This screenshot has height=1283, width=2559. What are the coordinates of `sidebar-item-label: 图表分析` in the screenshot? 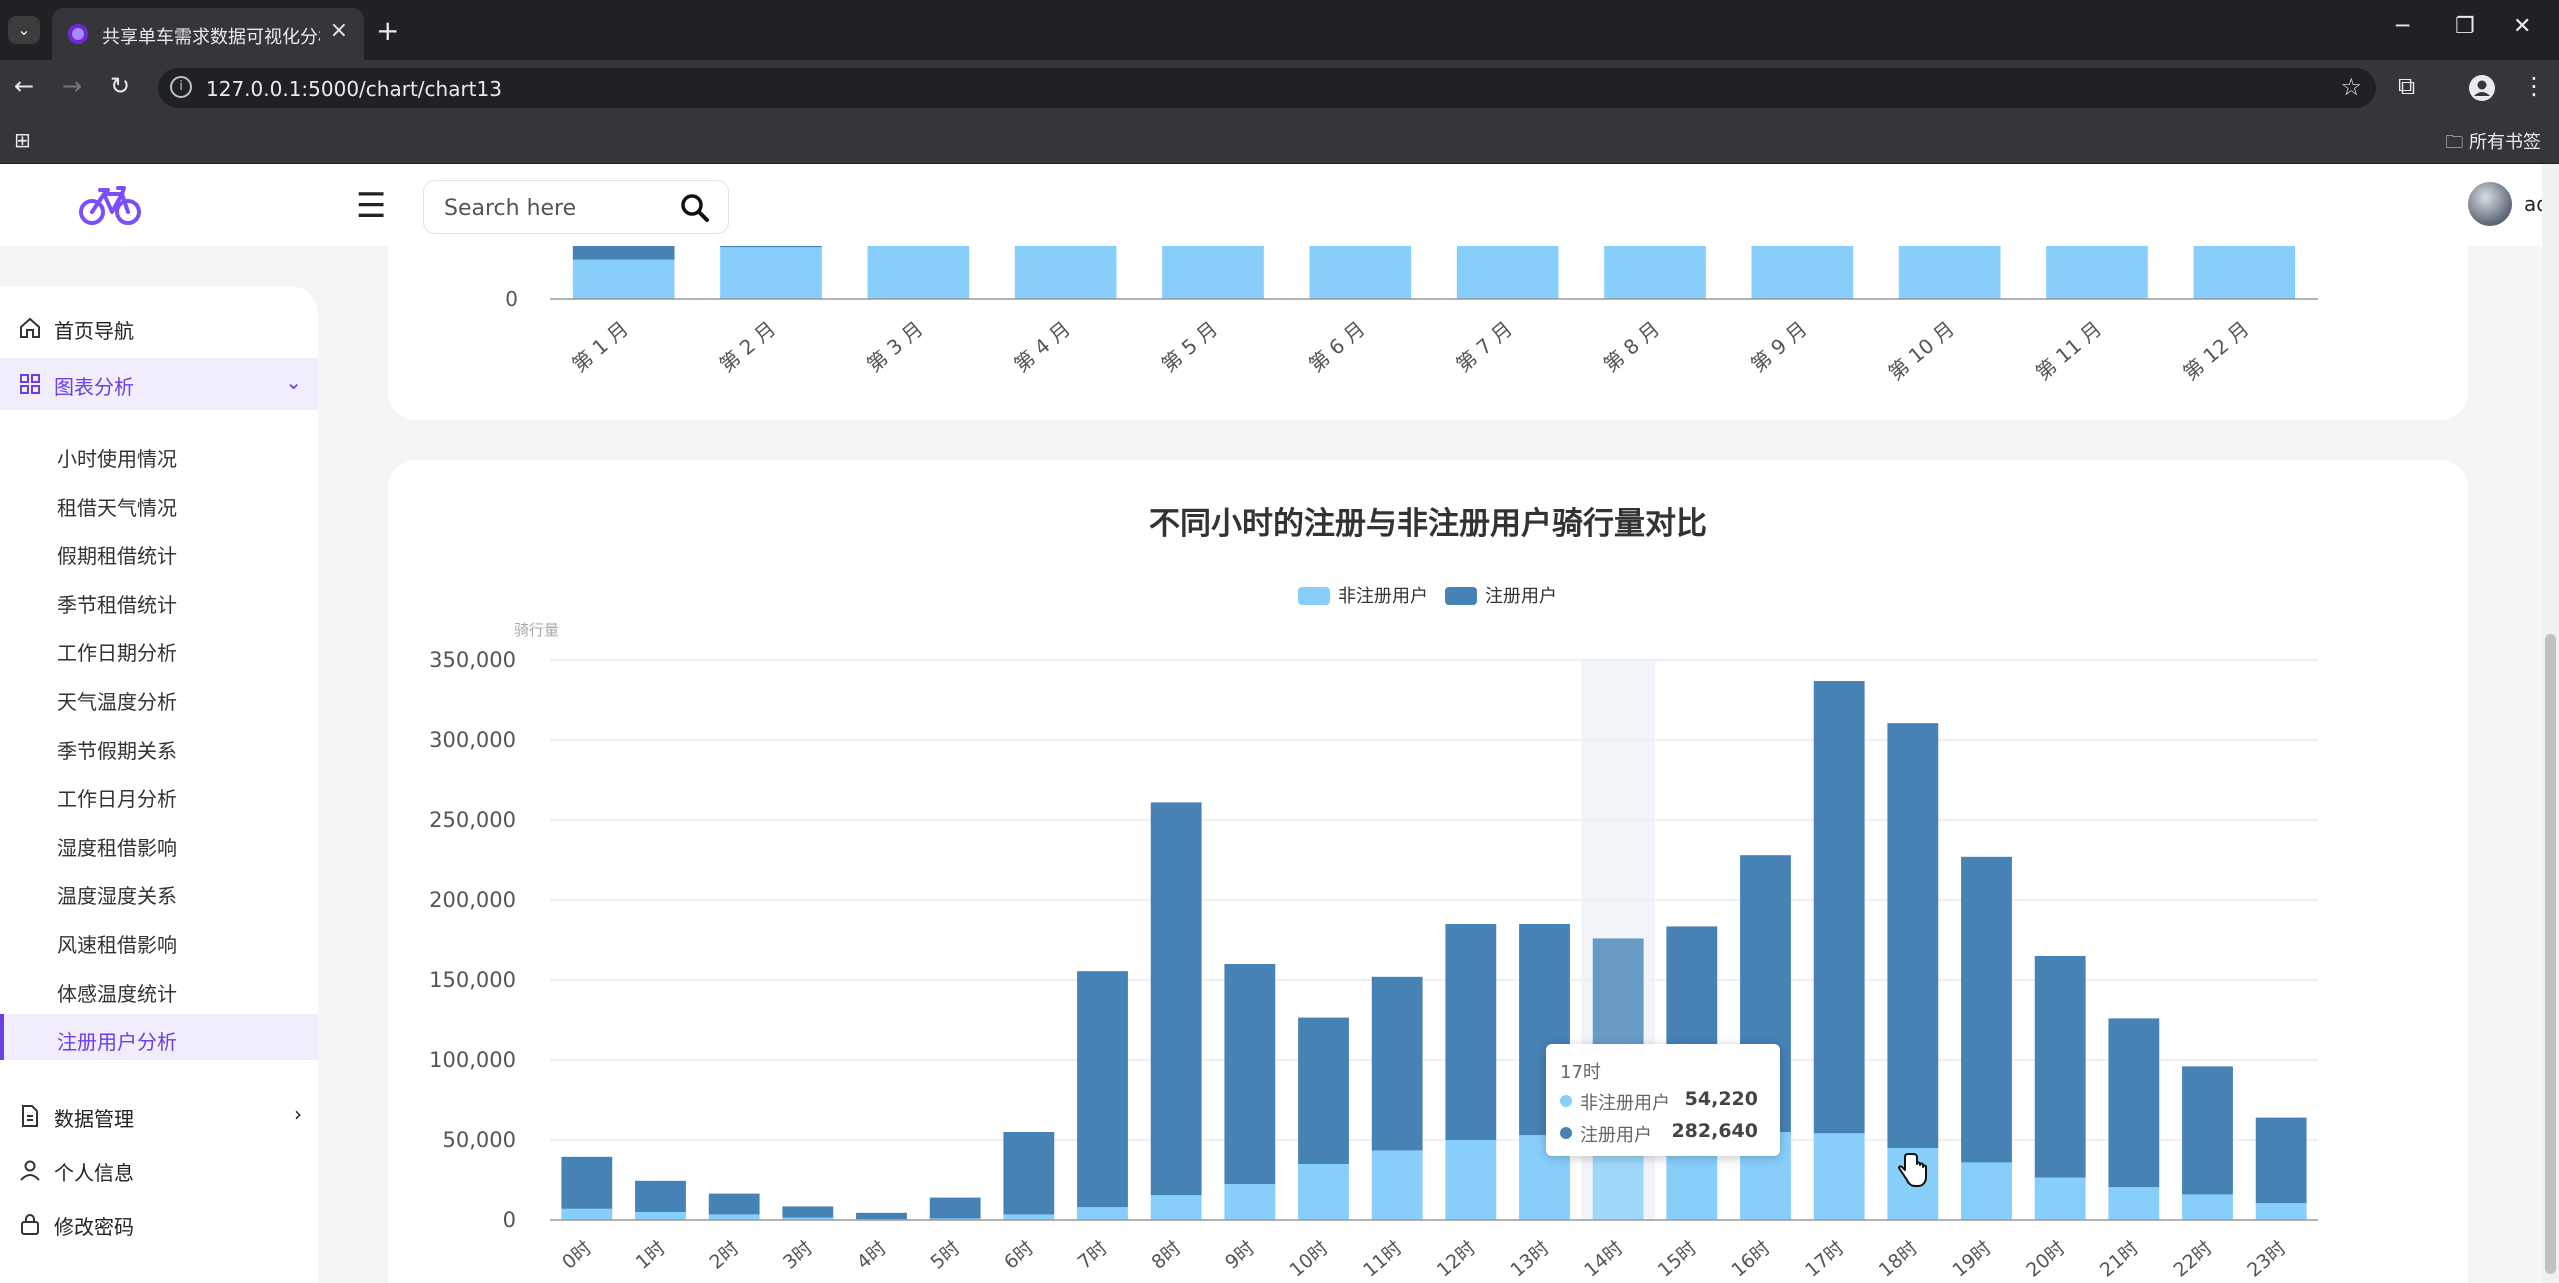 It's located at (94, 387).